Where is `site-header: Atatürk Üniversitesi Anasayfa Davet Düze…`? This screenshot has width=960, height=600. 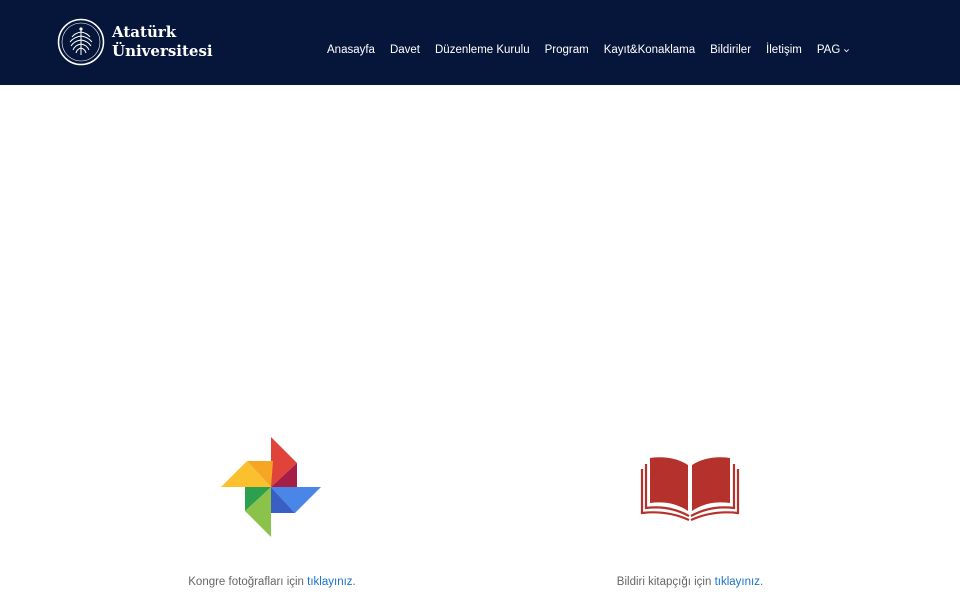
site-header: Atatürk Üniversitesi Anasayfa Davet Düze… is located at coordinates (480, 42).